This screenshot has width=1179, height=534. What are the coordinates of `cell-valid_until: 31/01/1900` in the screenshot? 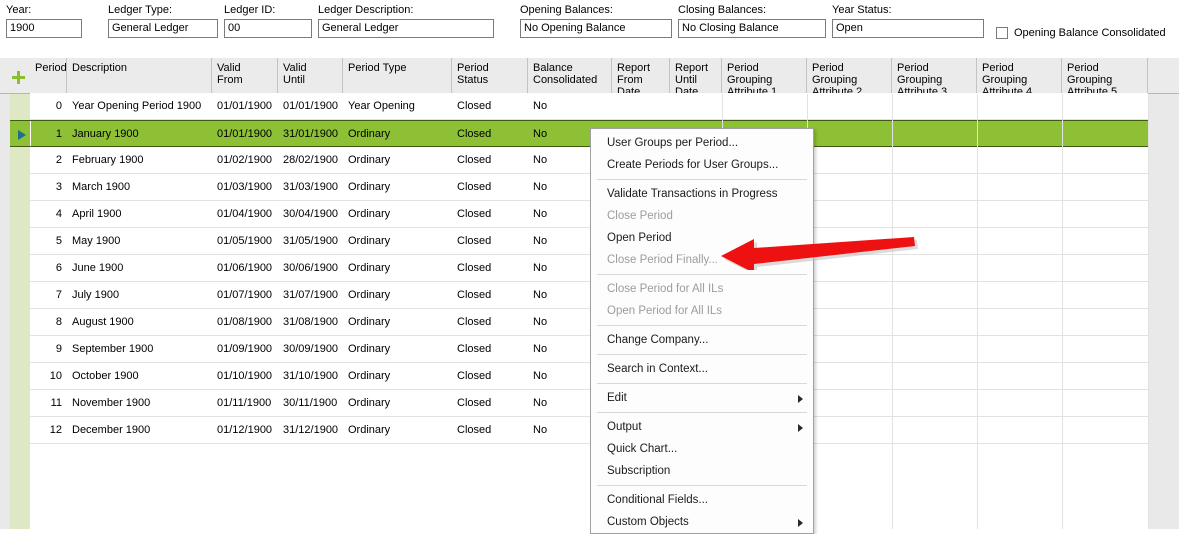 It's located at (310, 134).